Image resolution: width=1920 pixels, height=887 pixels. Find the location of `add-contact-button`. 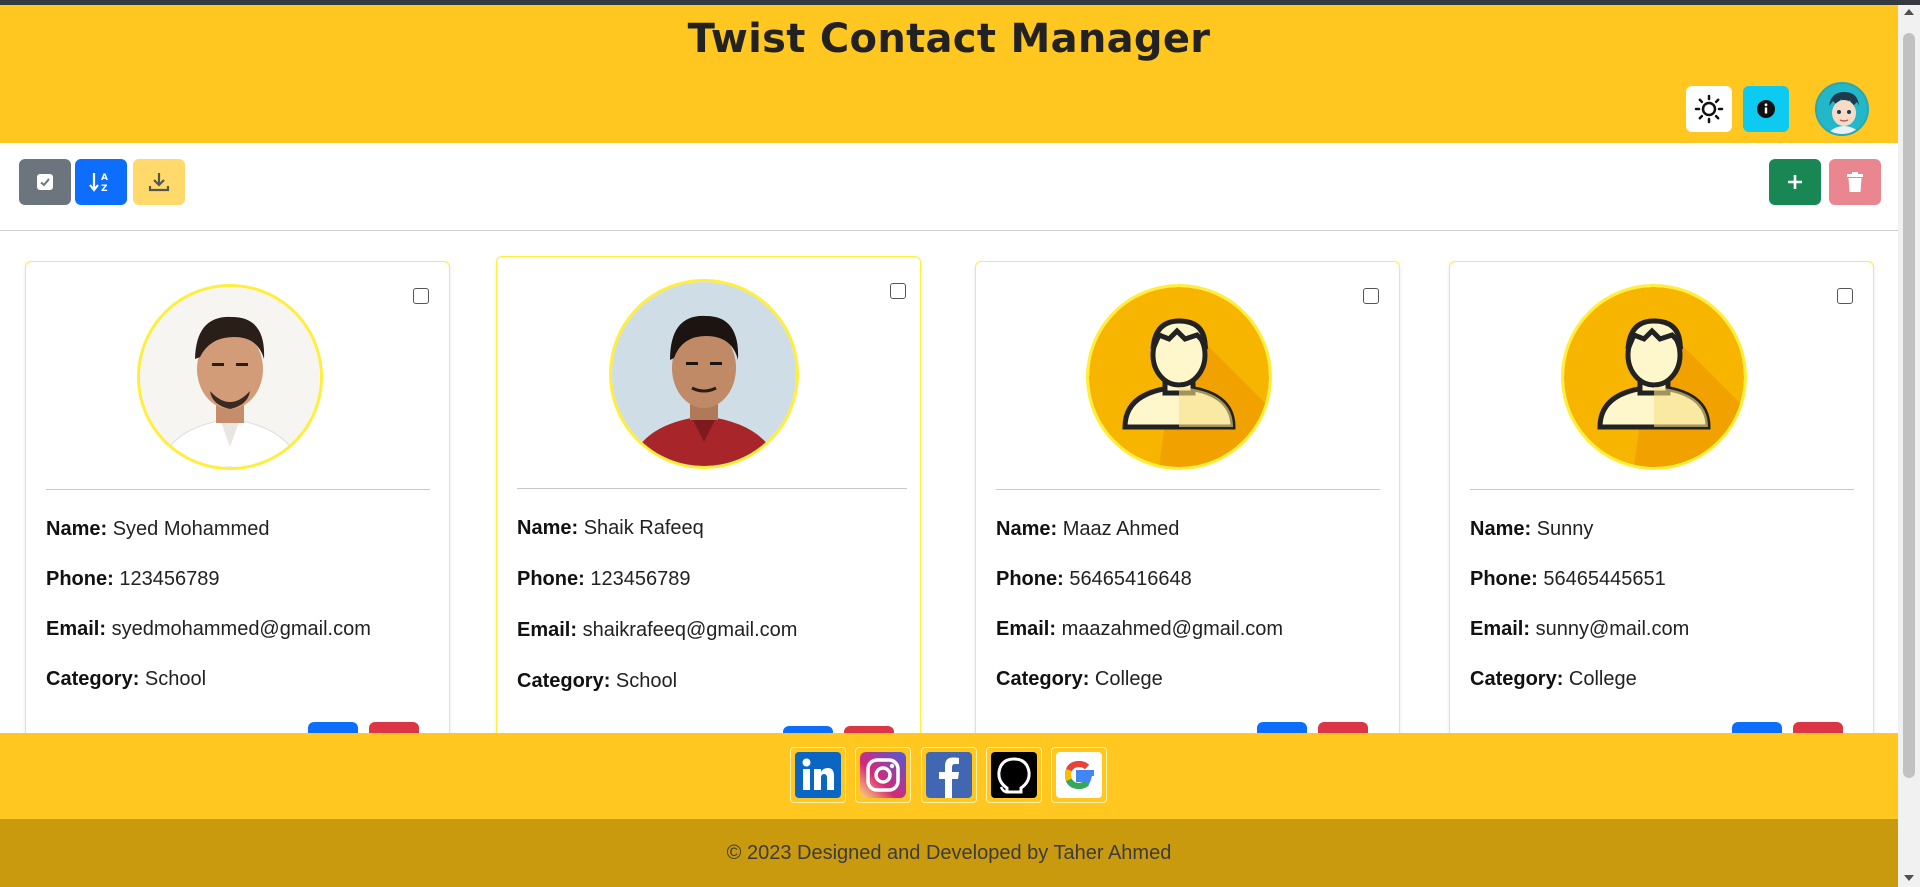

add-contact-button is located at coordinates (1795, 182).